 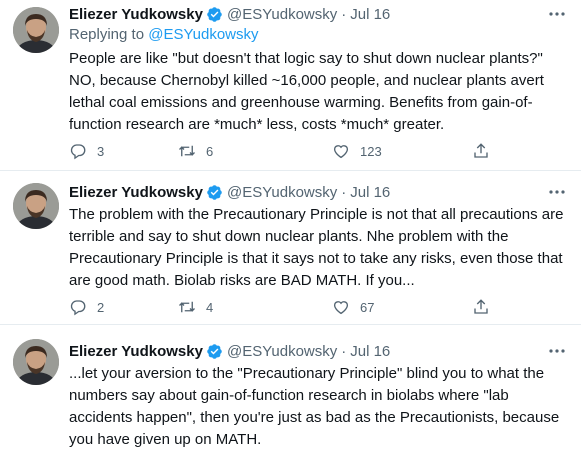 I want to click on reply-count: 3, so click(x=101, y=151).